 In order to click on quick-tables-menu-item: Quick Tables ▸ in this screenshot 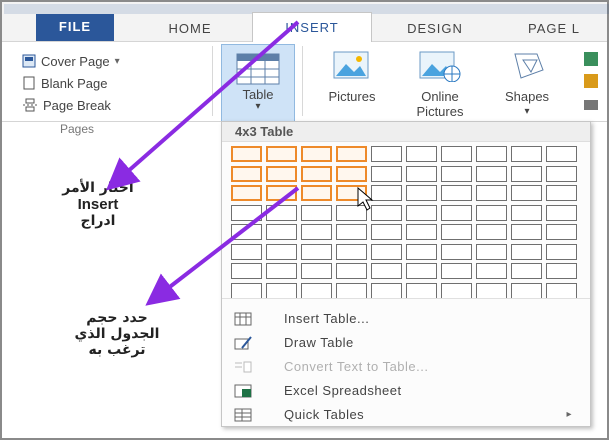, I will do `click(406, 415)`.